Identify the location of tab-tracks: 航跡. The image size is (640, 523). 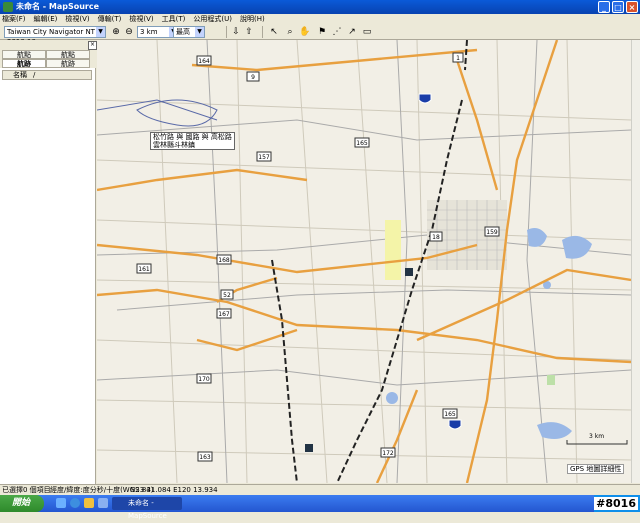
(24, 63).